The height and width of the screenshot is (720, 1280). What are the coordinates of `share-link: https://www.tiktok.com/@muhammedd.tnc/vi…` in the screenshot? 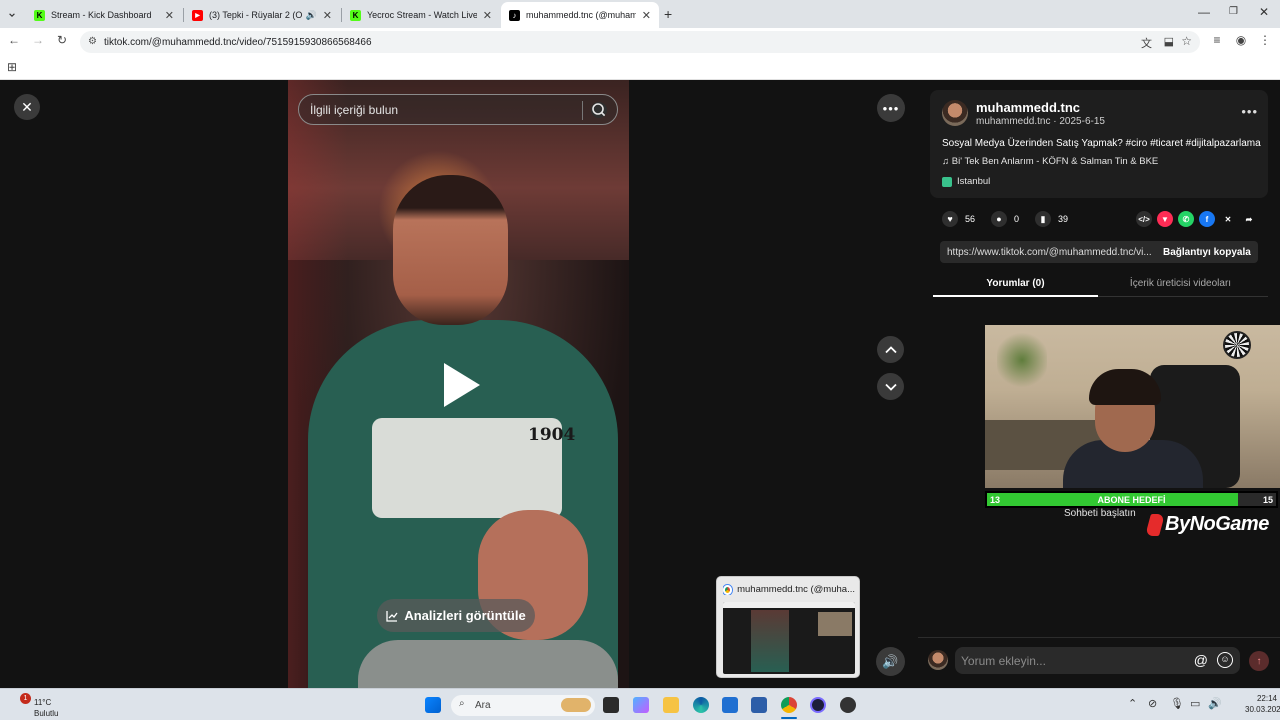 It's located at (1046, 252).